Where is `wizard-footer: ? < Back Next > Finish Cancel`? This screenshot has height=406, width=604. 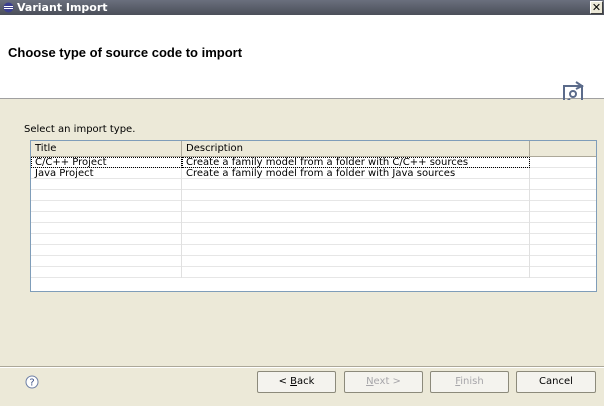 wizard-footer: ? < Back Next > Finish Cancel is located at coordinates (302, 387).